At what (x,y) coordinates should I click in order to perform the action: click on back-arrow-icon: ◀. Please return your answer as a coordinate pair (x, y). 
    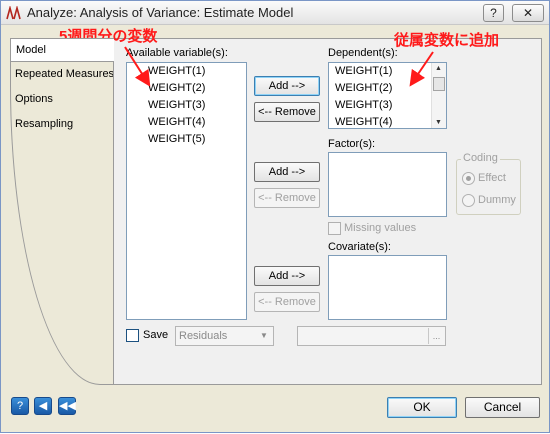
    Looking at the image, I should click on (43, 406).